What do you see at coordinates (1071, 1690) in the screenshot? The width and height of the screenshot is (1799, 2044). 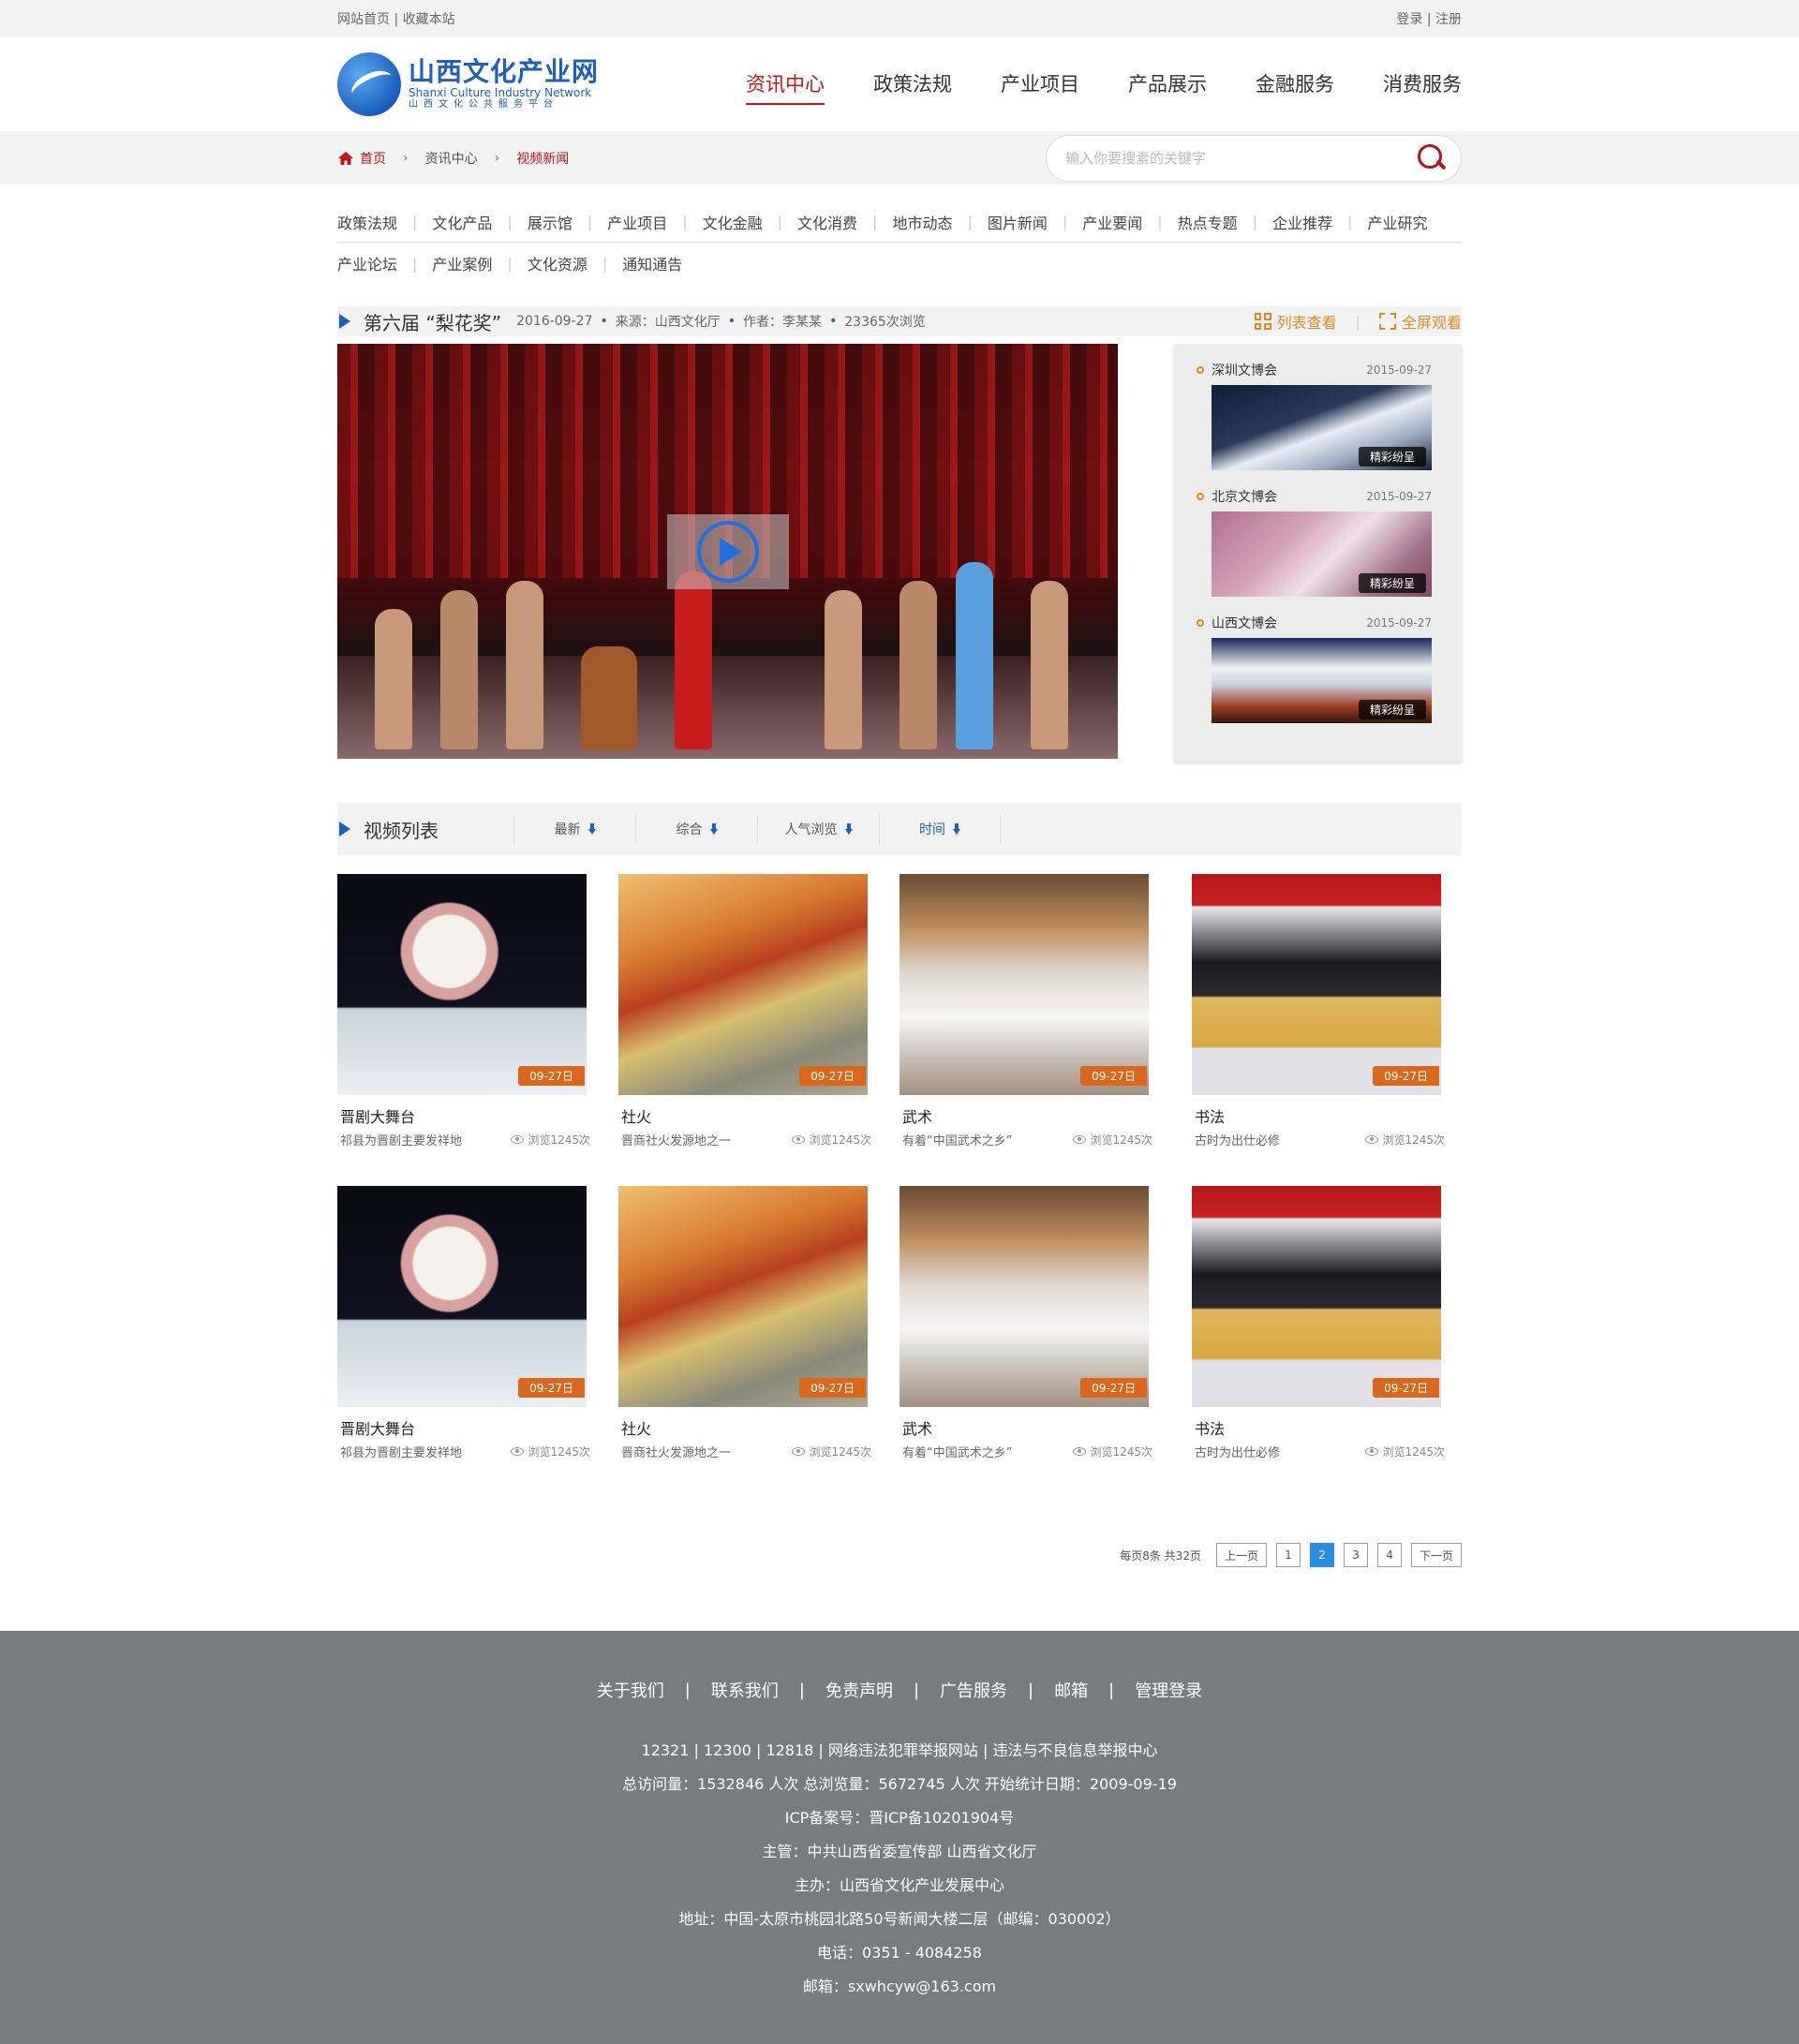 I see `footer-link: 邮箱` at bounding box center [1071, 1690].